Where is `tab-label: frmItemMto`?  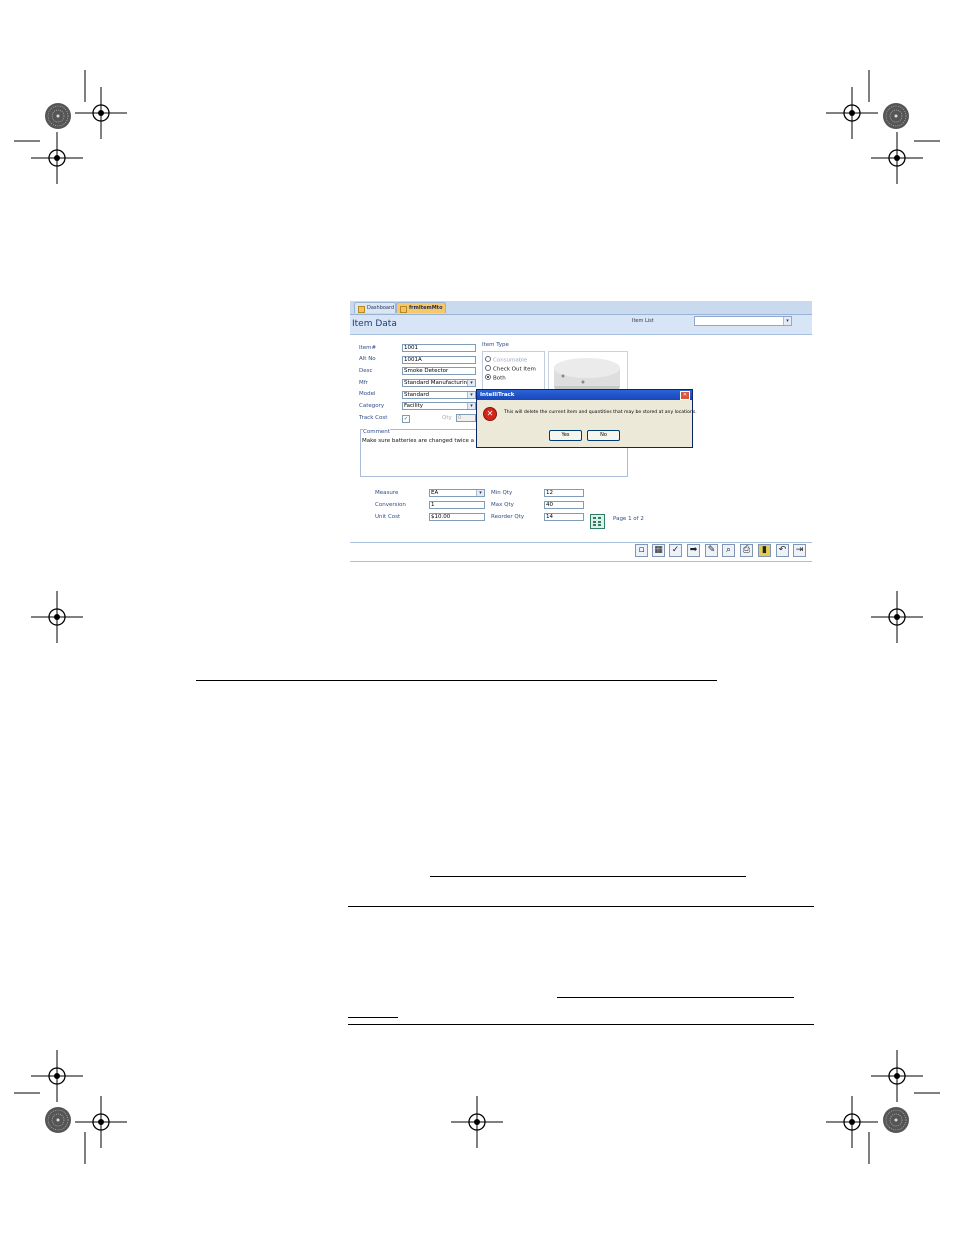 tab-label: frmItemMto is located at coordinates (426, 308).